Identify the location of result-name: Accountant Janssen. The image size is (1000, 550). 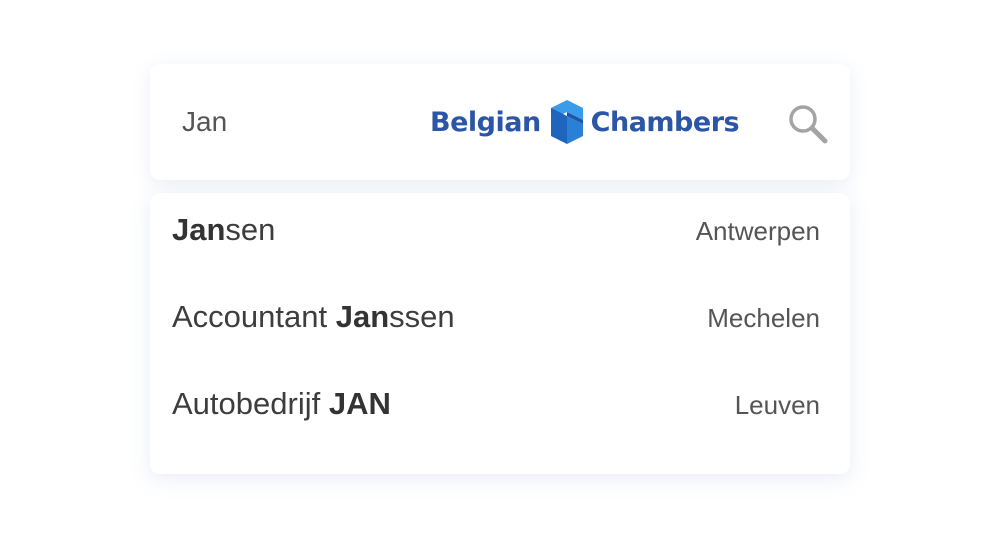
(313, 316).